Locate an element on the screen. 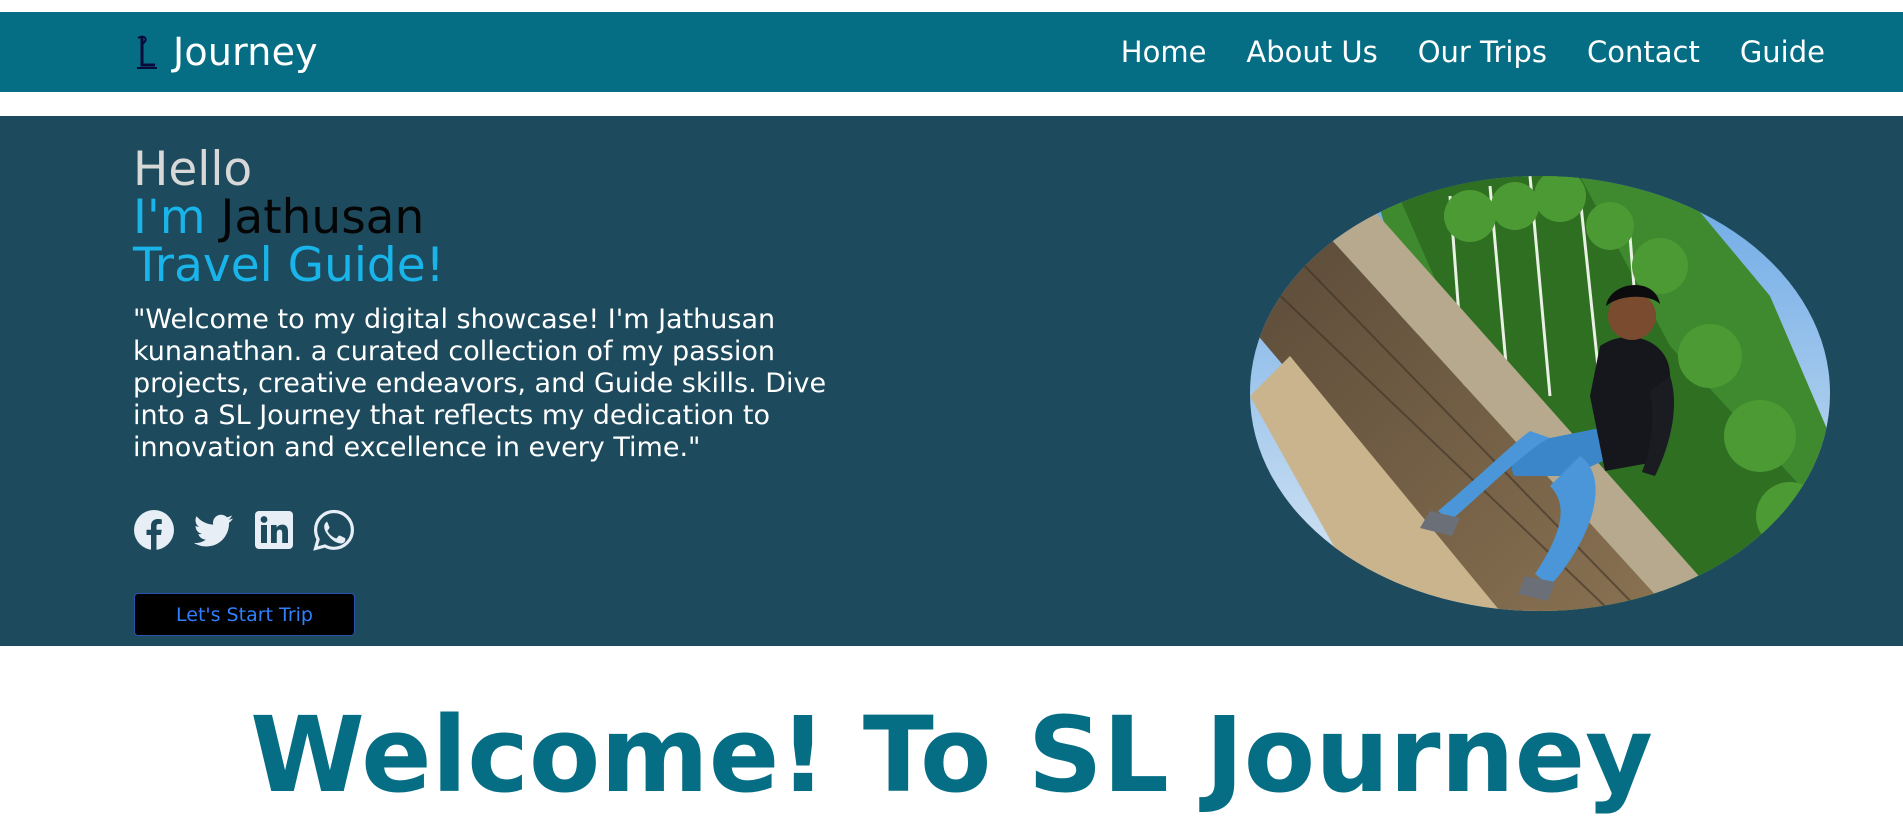  brand-name: Journey is located at coordinates (245, 52).